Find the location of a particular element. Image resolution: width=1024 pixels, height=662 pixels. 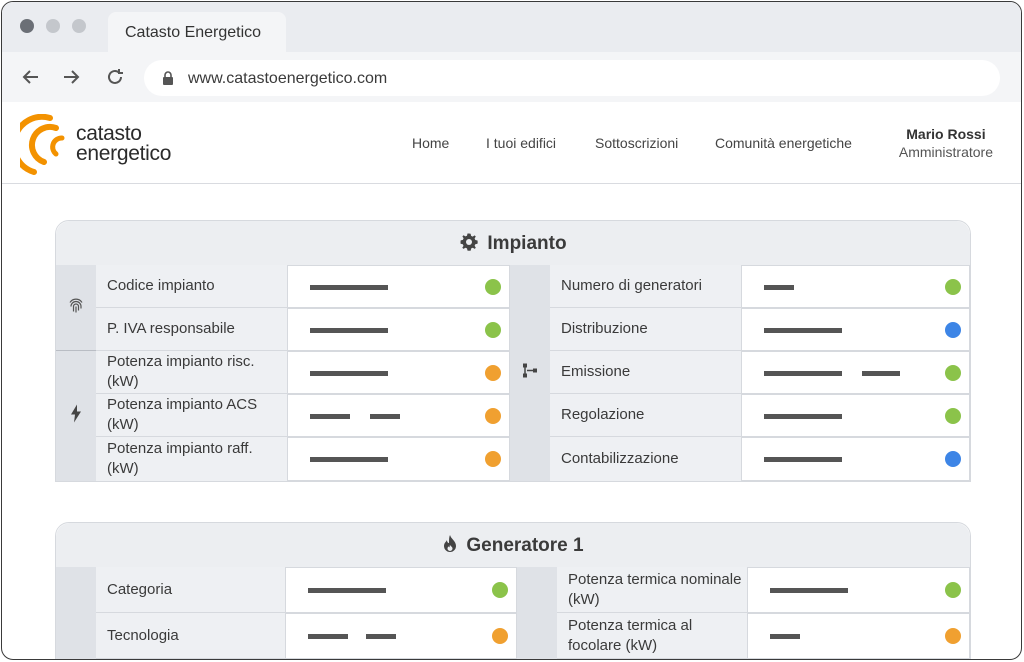

label-potenza-focolare: Potenza termica al focolare (kW) is located at coordinates (652, 636).